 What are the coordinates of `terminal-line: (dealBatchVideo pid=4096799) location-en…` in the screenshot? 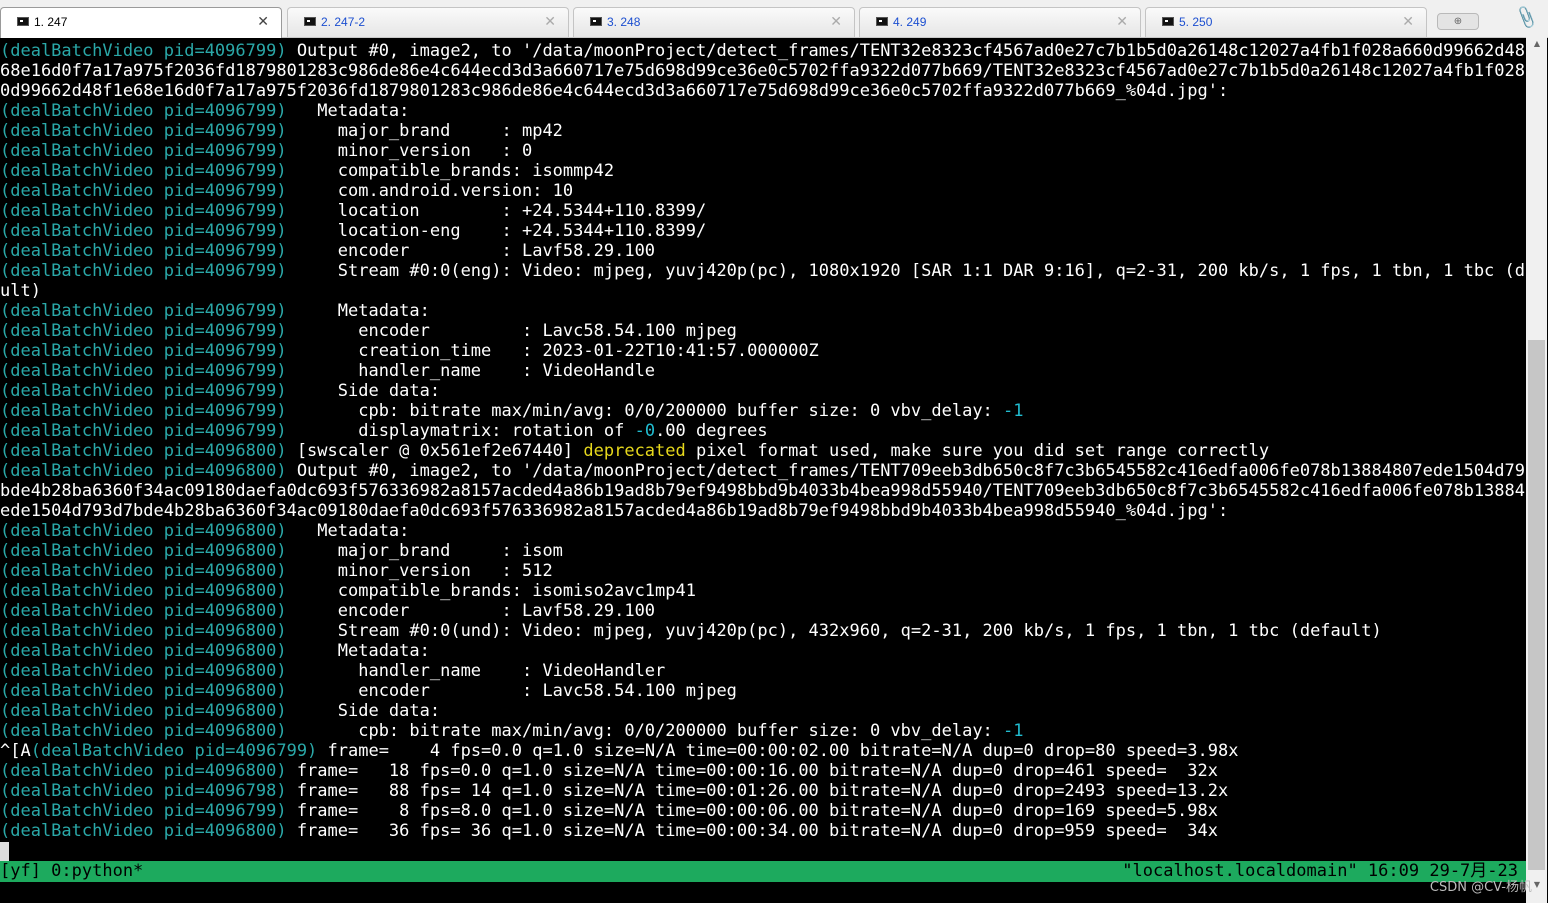 It's located at (353, 231).